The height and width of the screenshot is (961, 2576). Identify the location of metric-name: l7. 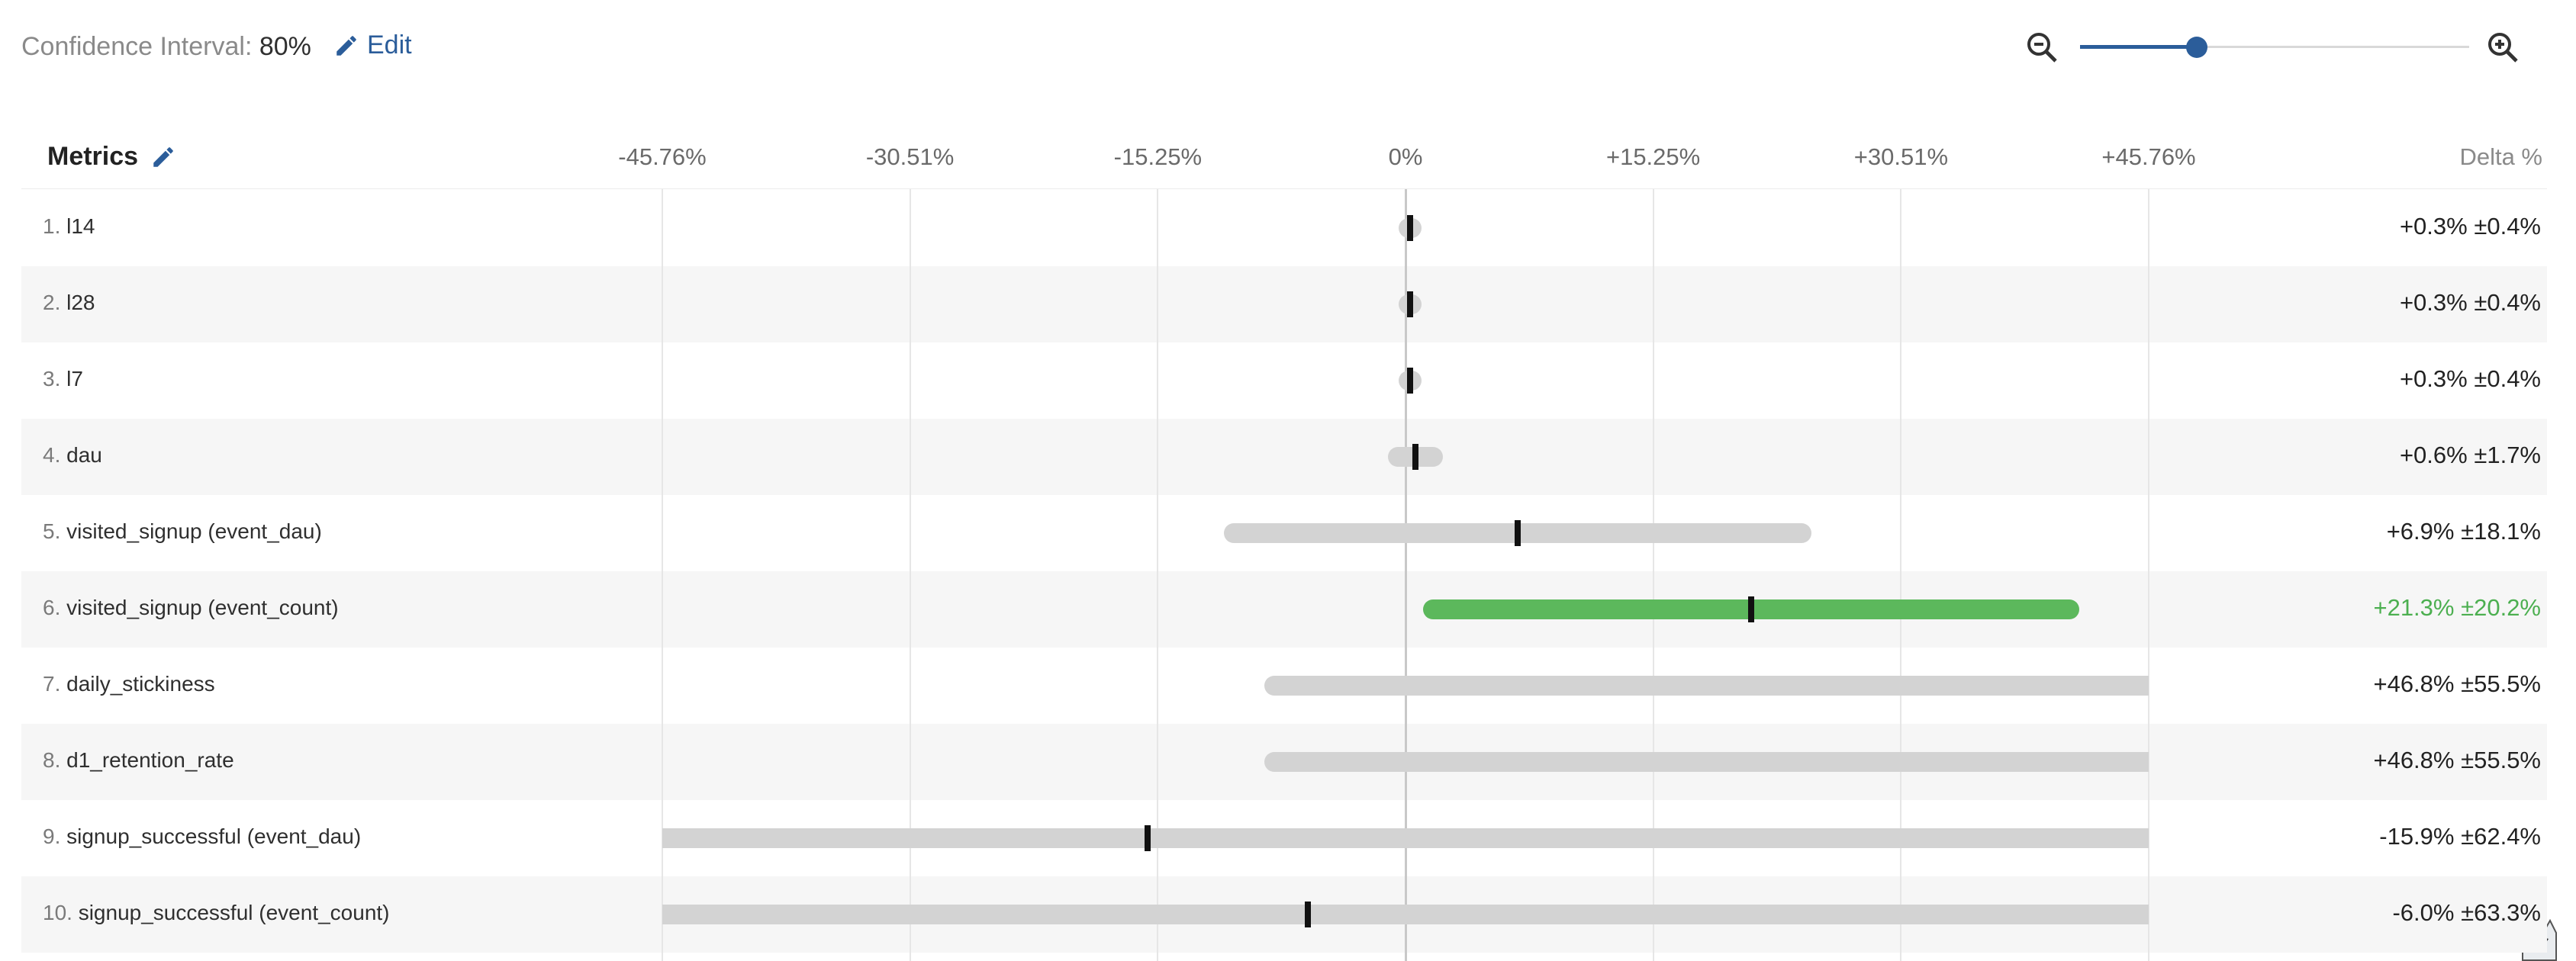
(74, 379).